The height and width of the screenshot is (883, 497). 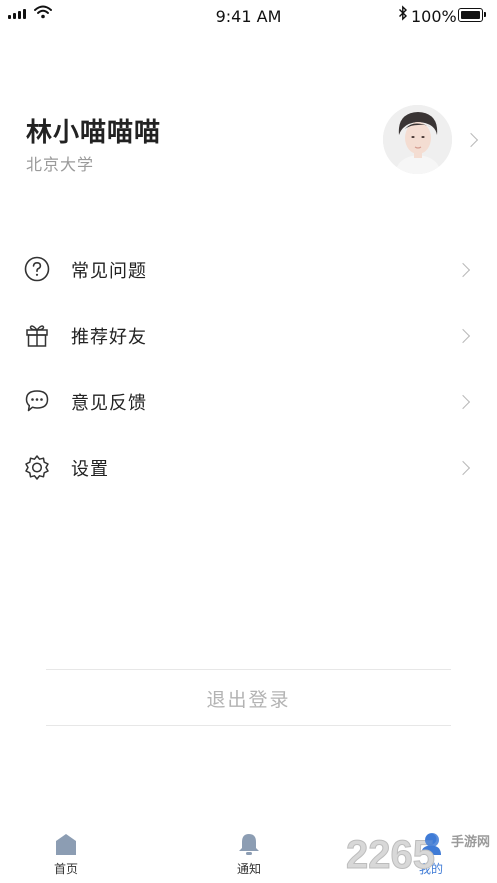 What do you see at coordinates (248, 725) in the screenshot?
I see `divider-bottom` at bounding box center [248, 725].